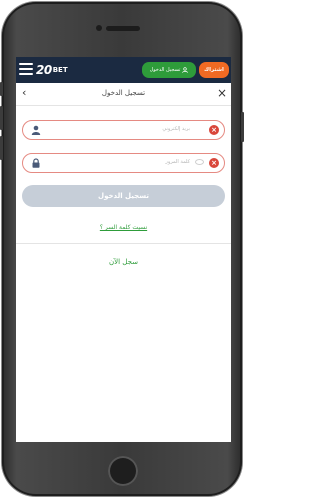  I want to click on logo-number: 20, so click(44, 70).